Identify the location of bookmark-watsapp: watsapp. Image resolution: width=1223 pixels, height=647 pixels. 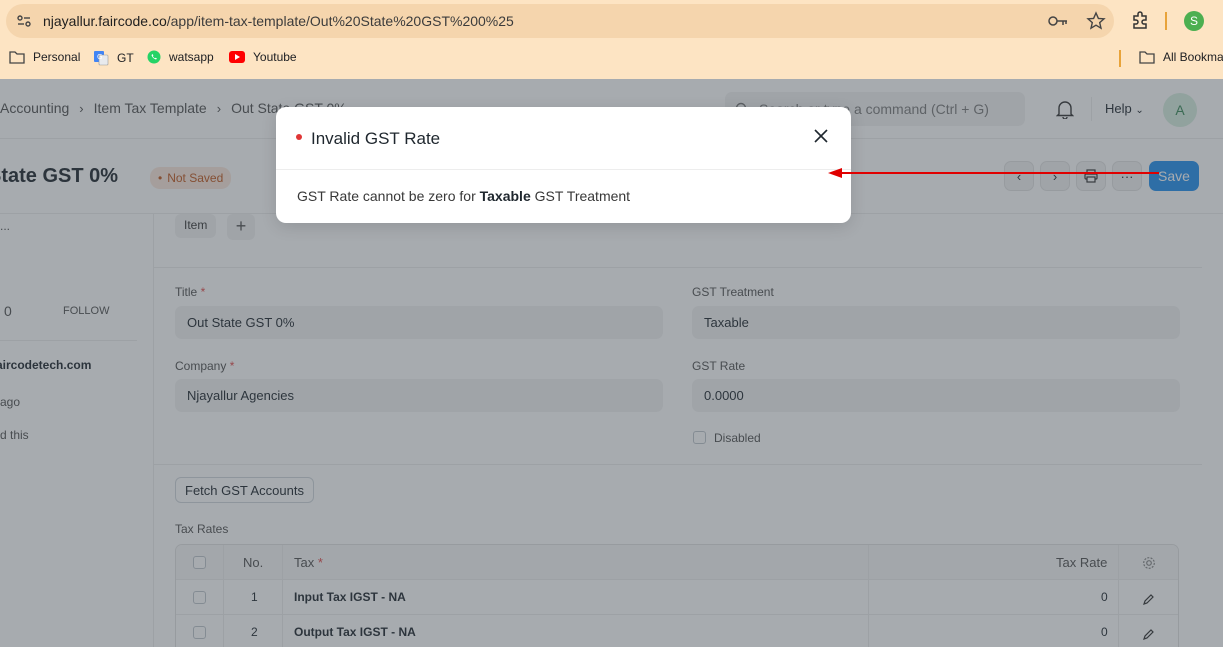
(180, 57).